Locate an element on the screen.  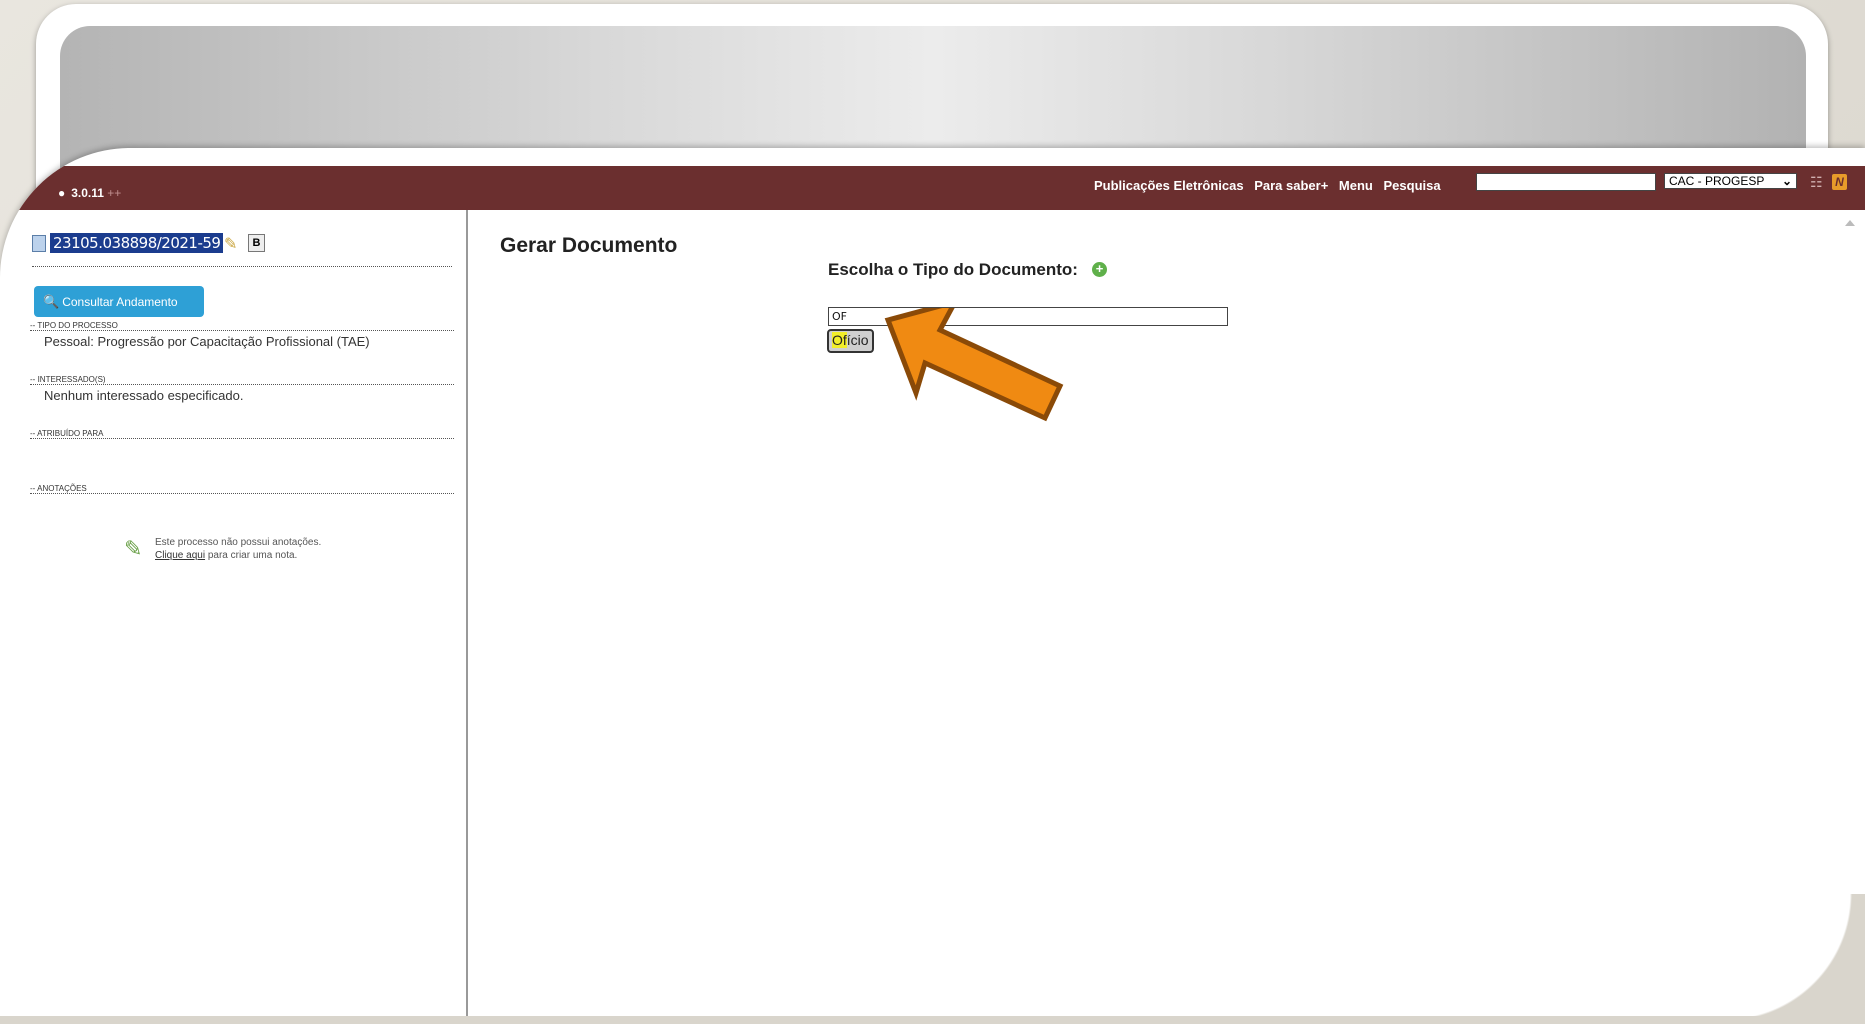
clique-aqui-link: Clique aqui is located at coordinates (180, 555).